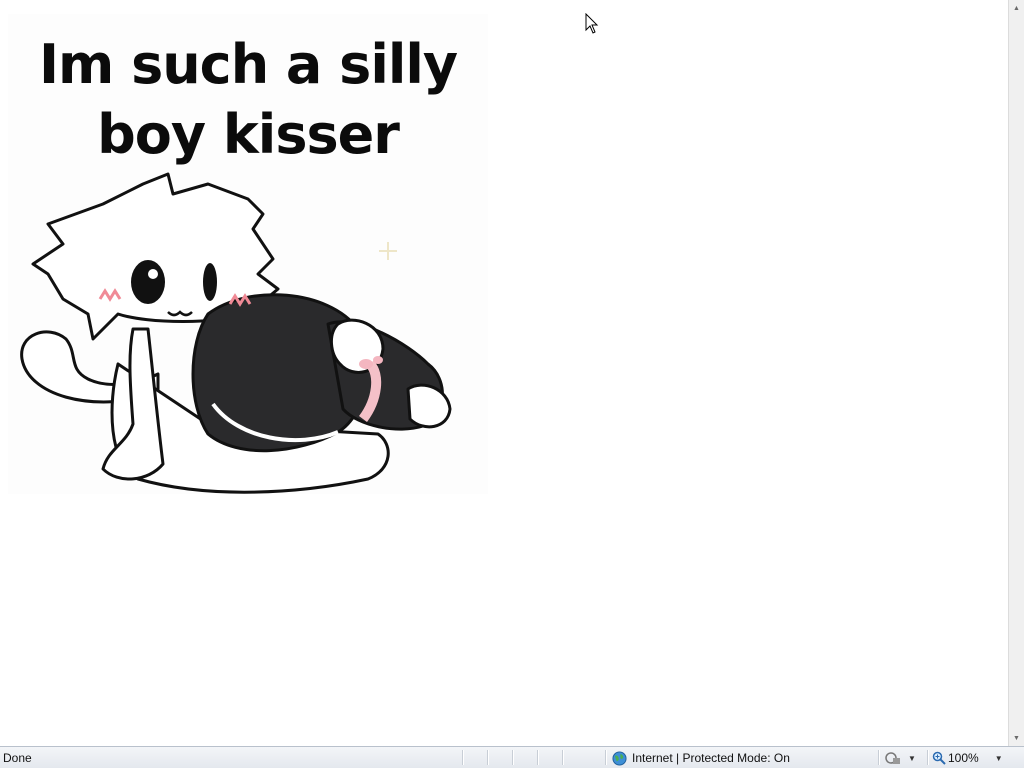 This screenshot has width=1024, height=768. What do you see at coordinates (1016, 738) in the screenshot?
I see `scroll-down-icon: ▼` at bounding box center [1016, 738].